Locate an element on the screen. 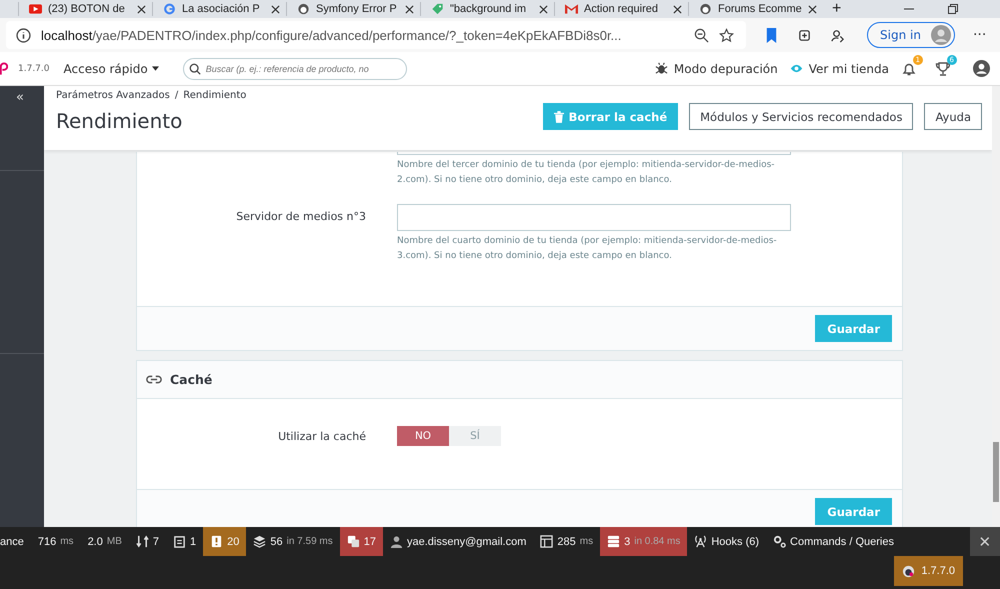 Image resolution: width=1000 pixels, height=589 pixels. version-text: 1.7.7.0 is located at coordinates (34, 69).